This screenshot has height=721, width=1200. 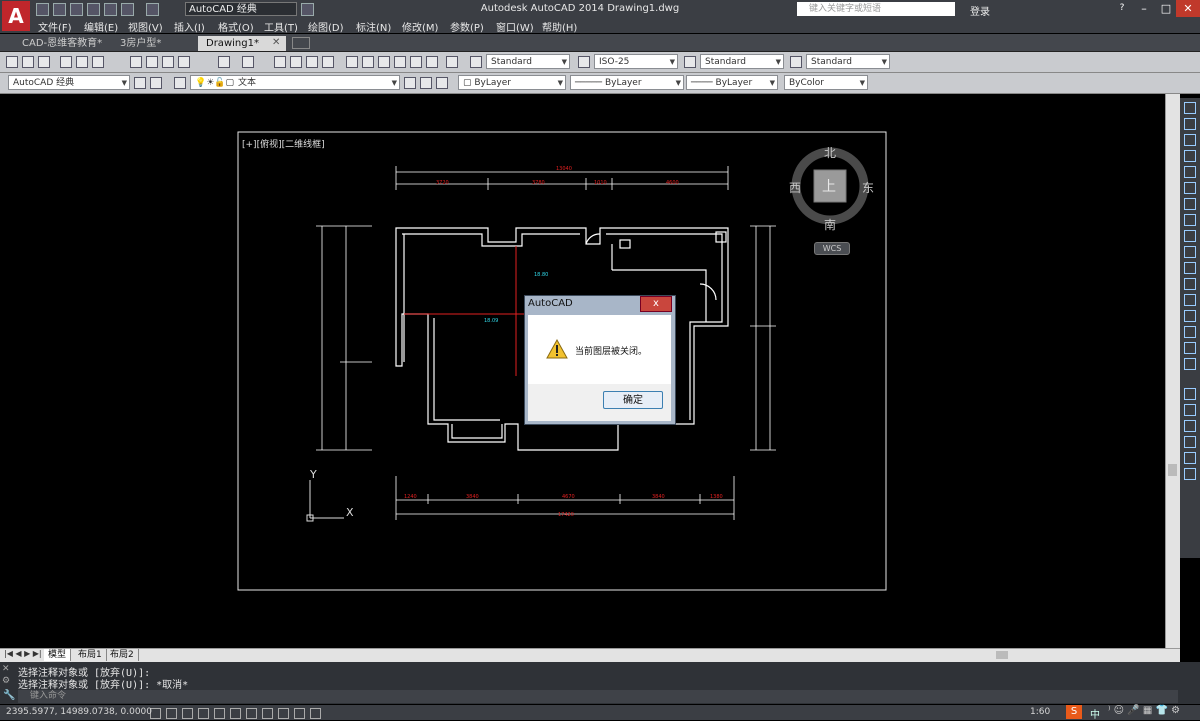 I want to click on ok-button: 确定, so click(x=633, y=400).